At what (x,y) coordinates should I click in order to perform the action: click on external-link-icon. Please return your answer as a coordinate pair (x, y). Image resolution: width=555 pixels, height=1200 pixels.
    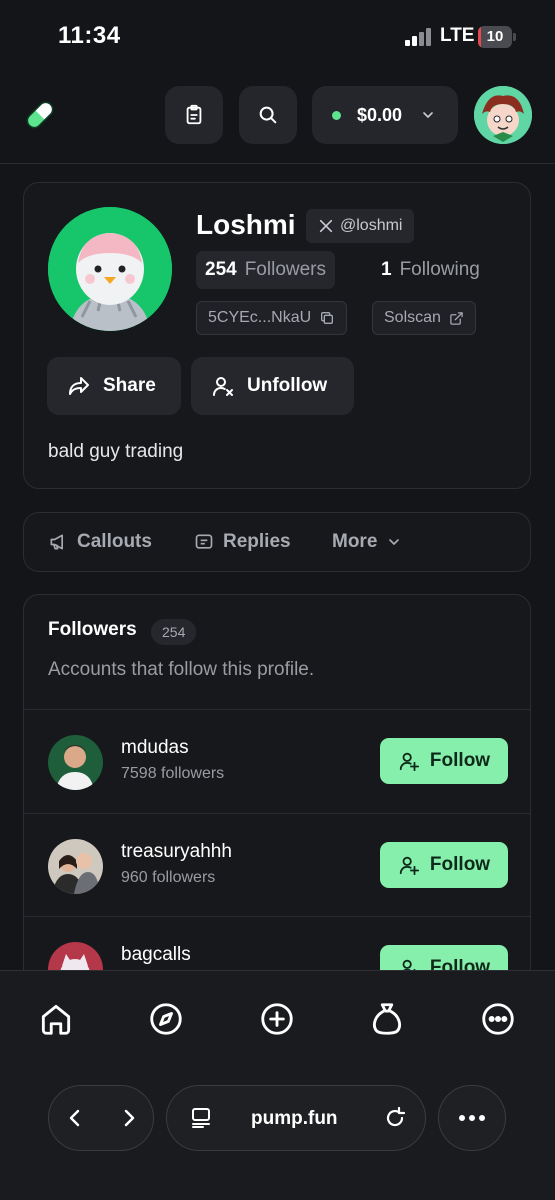
    Looking at the image, I should click on (456, 318).